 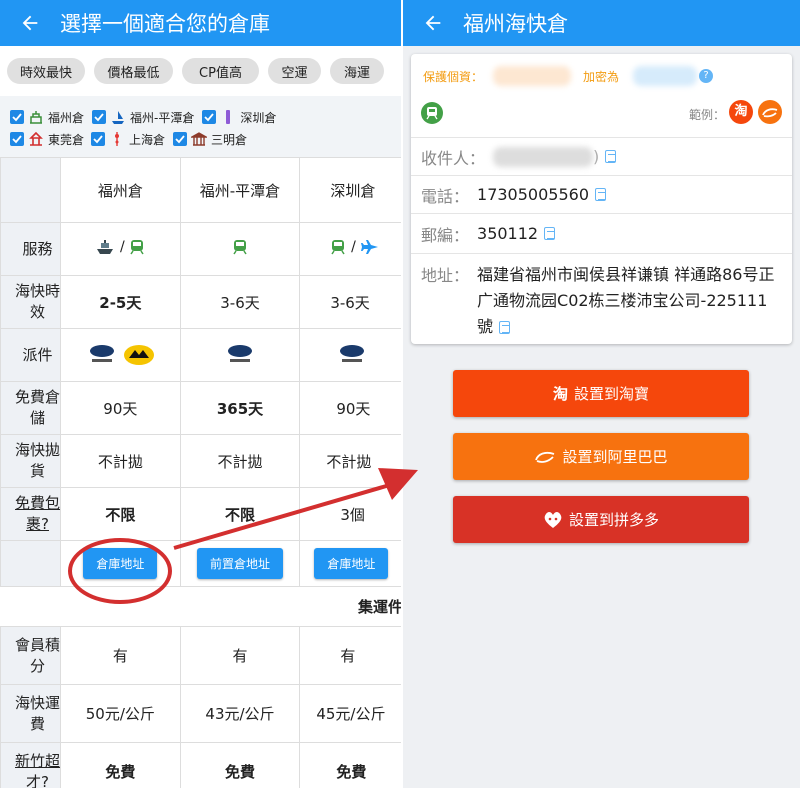 What do you see at coordinates (741, 112) in the screenshot?
I see `taobao-example-icon: 淘` at bounding box center [741, 112].